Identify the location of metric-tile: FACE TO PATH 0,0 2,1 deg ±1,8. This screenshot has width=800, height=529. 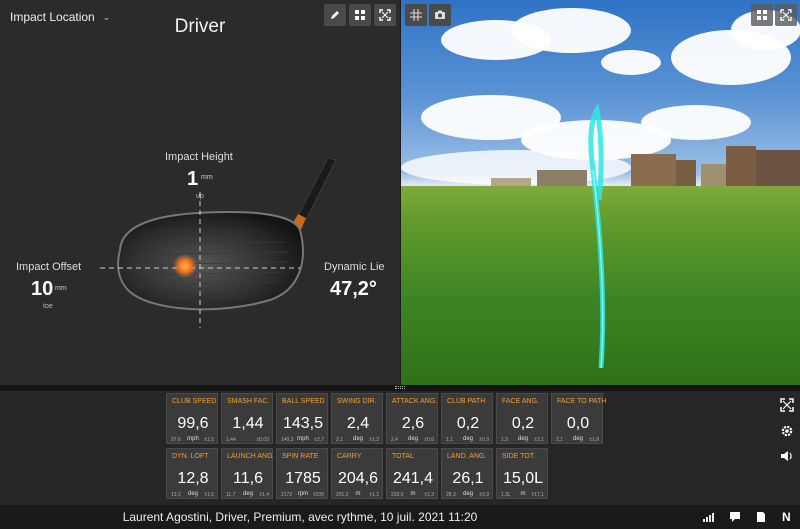
(579, 418).